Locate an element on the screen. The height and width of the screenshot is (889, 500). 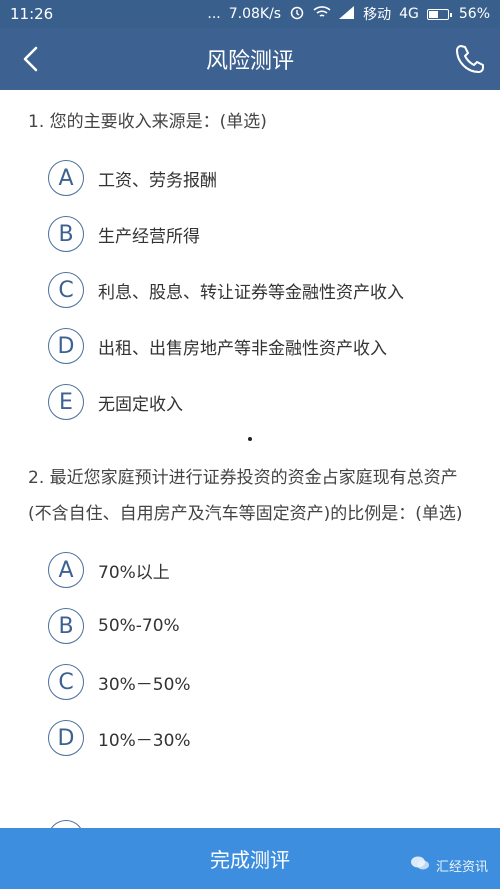
option-1e: E 无固定收入 is located at coordinates (250, 402).